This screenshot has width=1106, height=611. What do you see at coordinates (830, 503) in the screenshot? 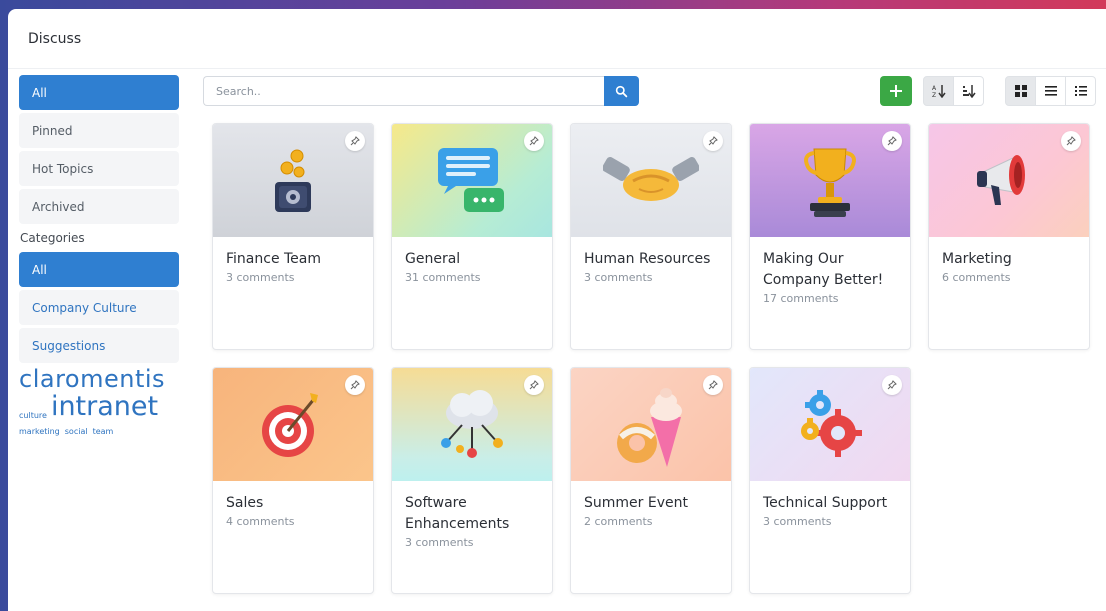
I see `card-title: Technical Support` at bounding box center [830, 503].